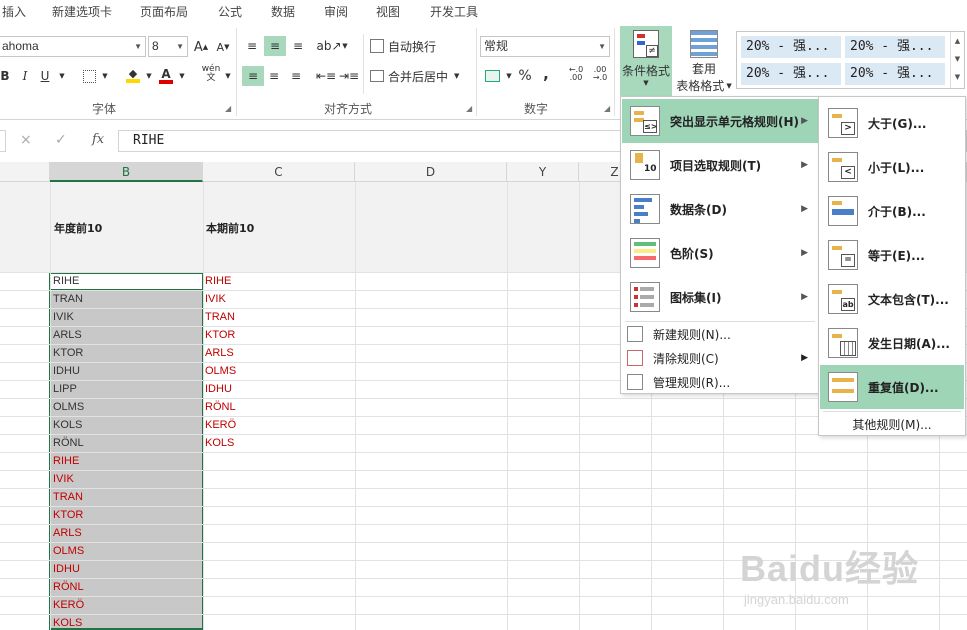 This screenshot has height=630, width=967. Describe the element at coordinates (406, 46) in the screenshot. I see `wrap-text-button: 自动换行` at that location.